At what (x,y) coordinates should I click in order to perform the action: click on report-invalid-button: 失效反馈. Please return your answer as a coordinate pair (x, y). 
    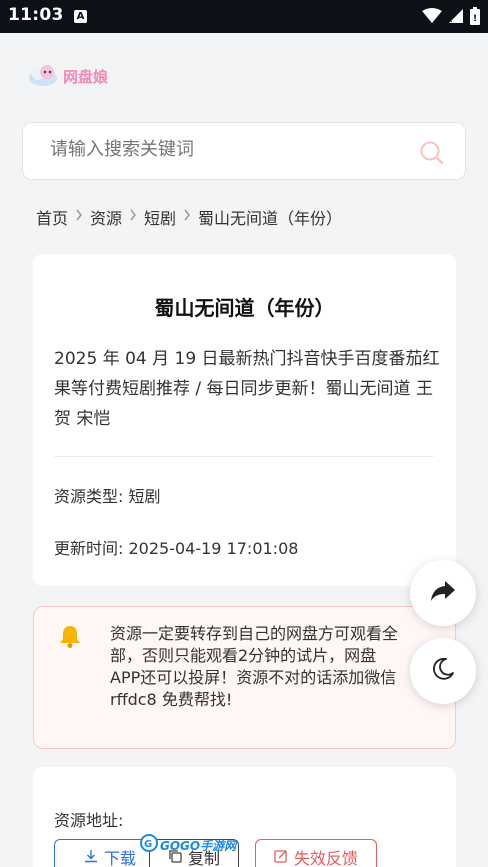
    Looking at the image, I should click on (316, 853).